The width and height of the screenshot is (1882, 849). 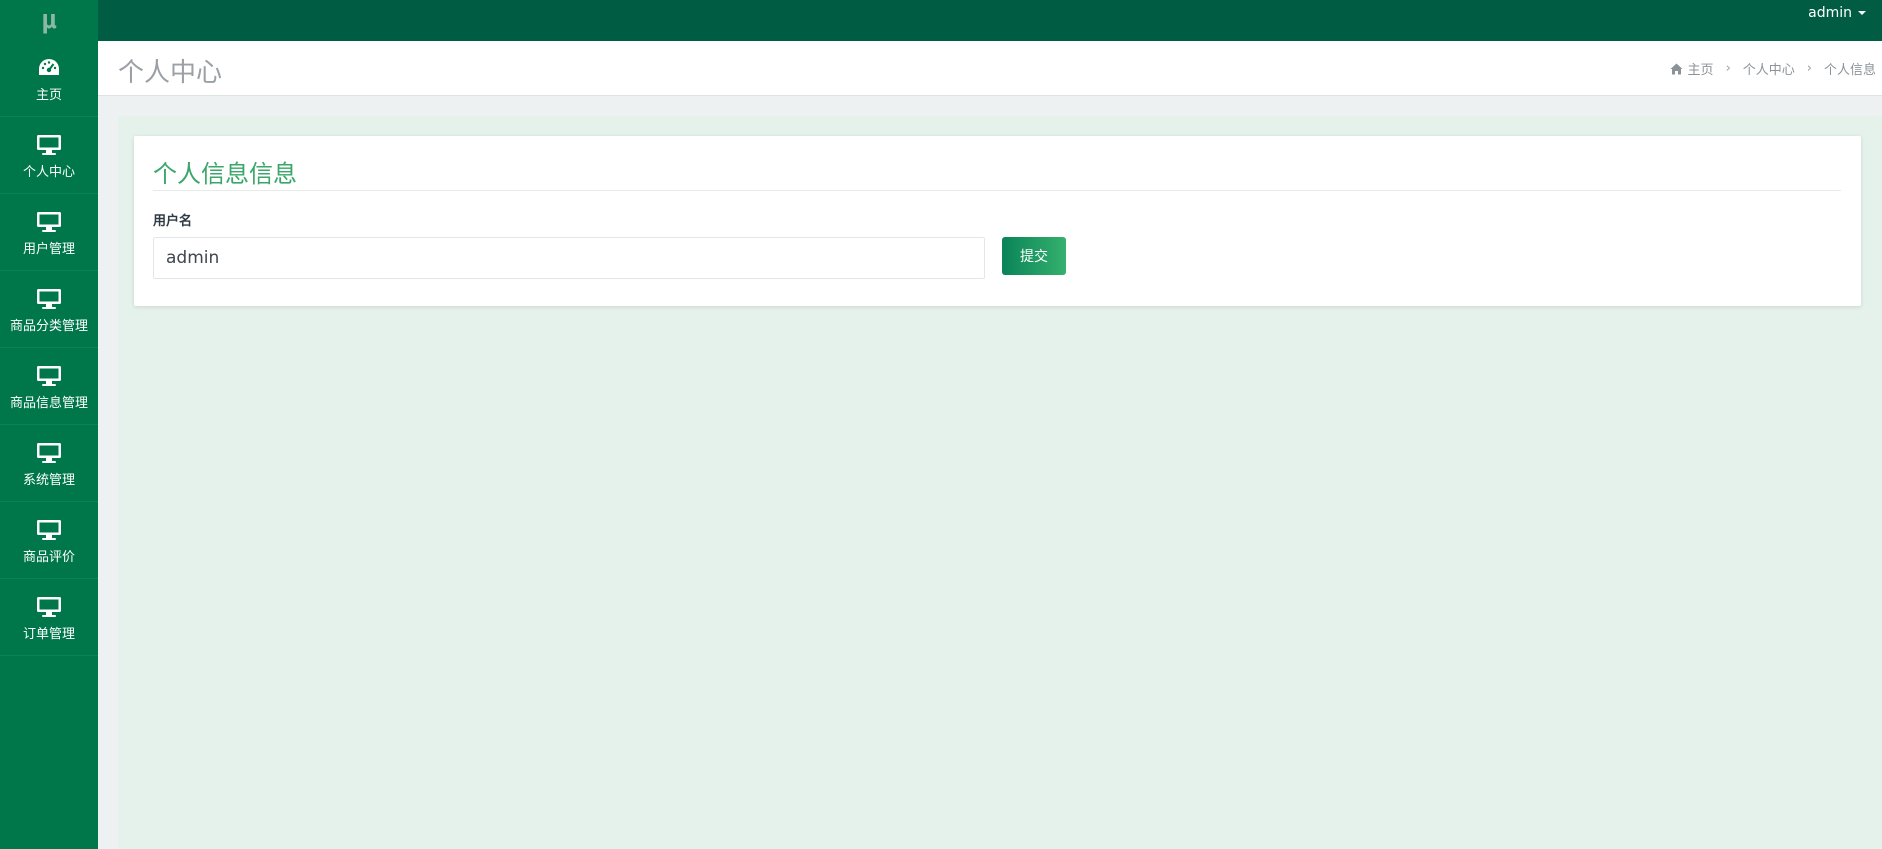 I want to click on page-title: 个人中心, so click(x=170, y=73).